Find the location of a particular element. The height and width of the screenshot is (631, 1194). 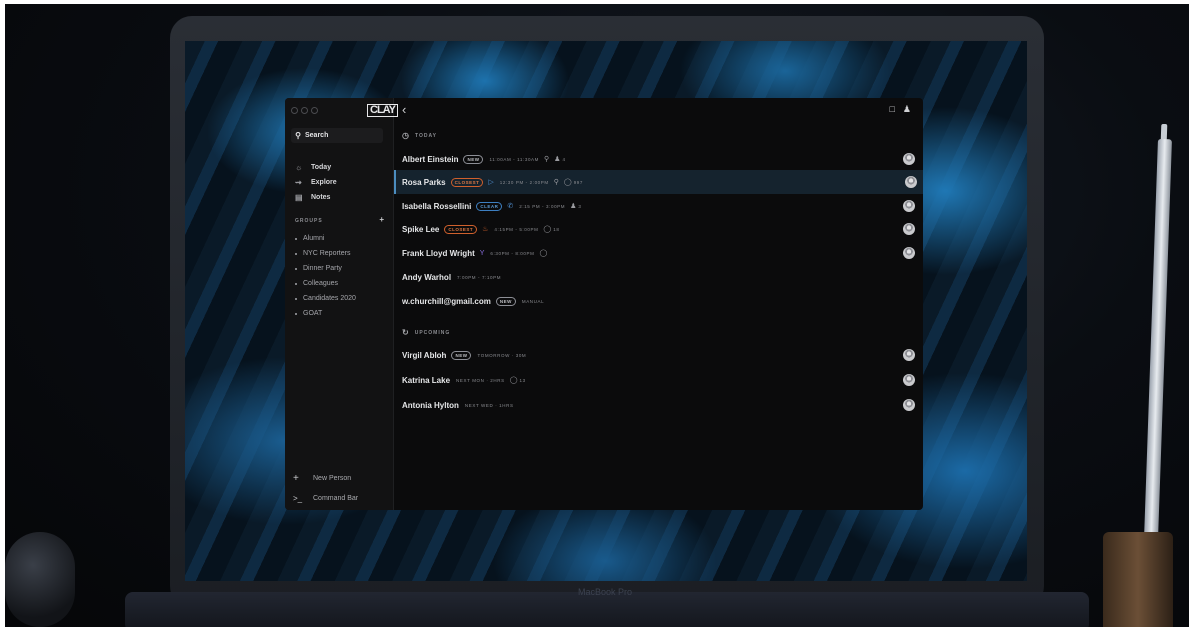

sidebar-item-label: Explore is located at coordinates (324, 182).